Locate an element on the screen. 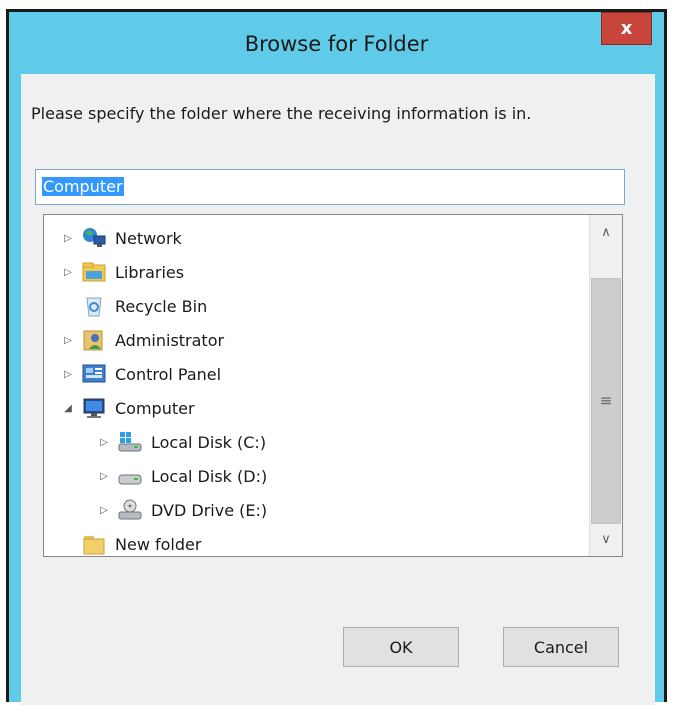 The width and height of the screenshot is (673, 705). tree-item-new-folder: New folder is located at coordinates (131, 542).